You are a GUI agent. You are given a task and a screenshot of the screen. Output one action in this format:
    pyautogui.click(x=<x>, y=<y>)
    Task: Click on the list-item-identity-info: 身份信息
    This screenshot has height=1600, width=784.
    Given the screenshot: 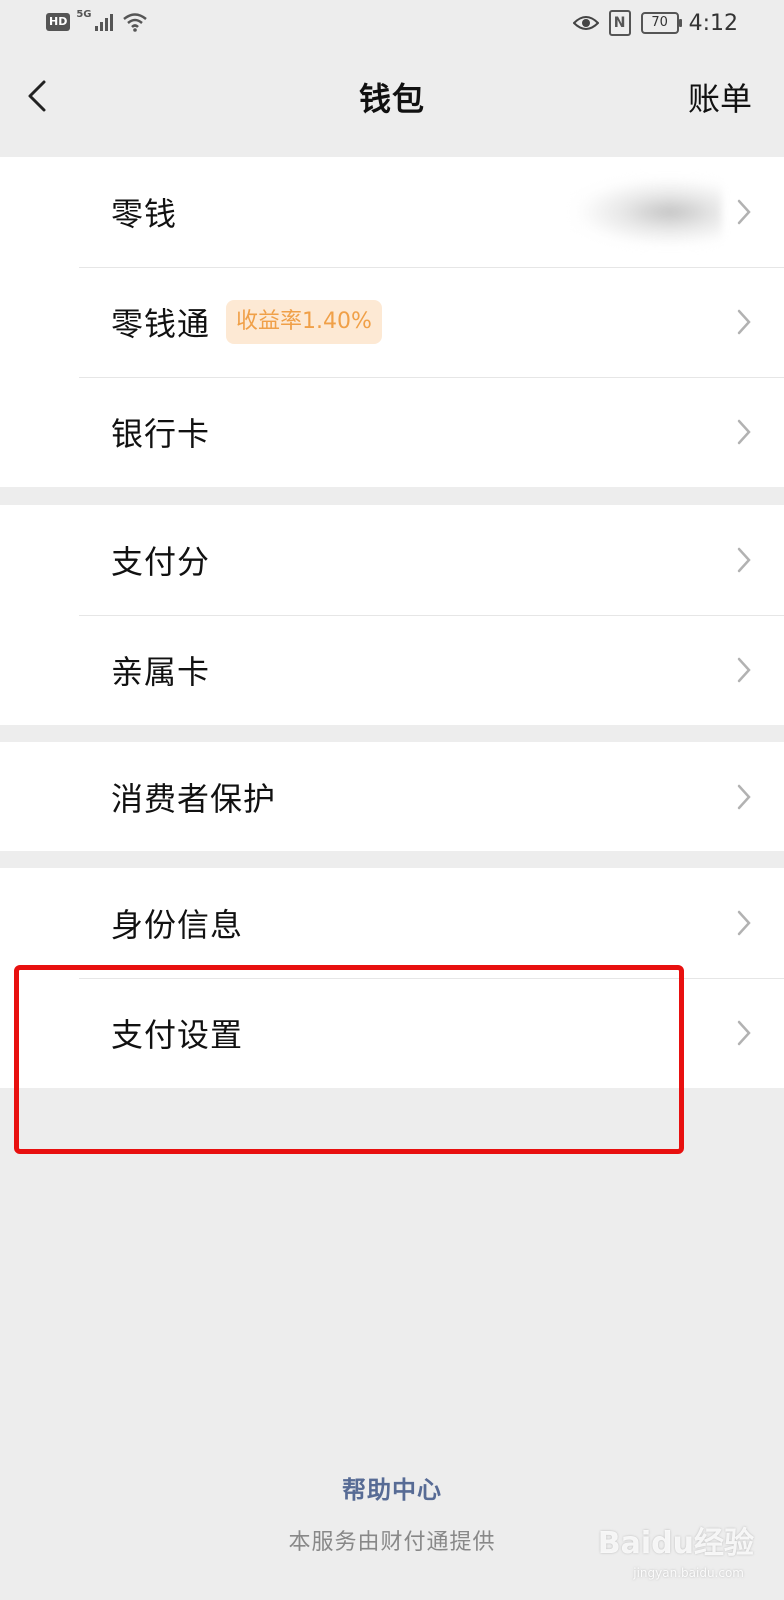 What is the action you would take?
    pyautogui.click(x=392, y=923)
    